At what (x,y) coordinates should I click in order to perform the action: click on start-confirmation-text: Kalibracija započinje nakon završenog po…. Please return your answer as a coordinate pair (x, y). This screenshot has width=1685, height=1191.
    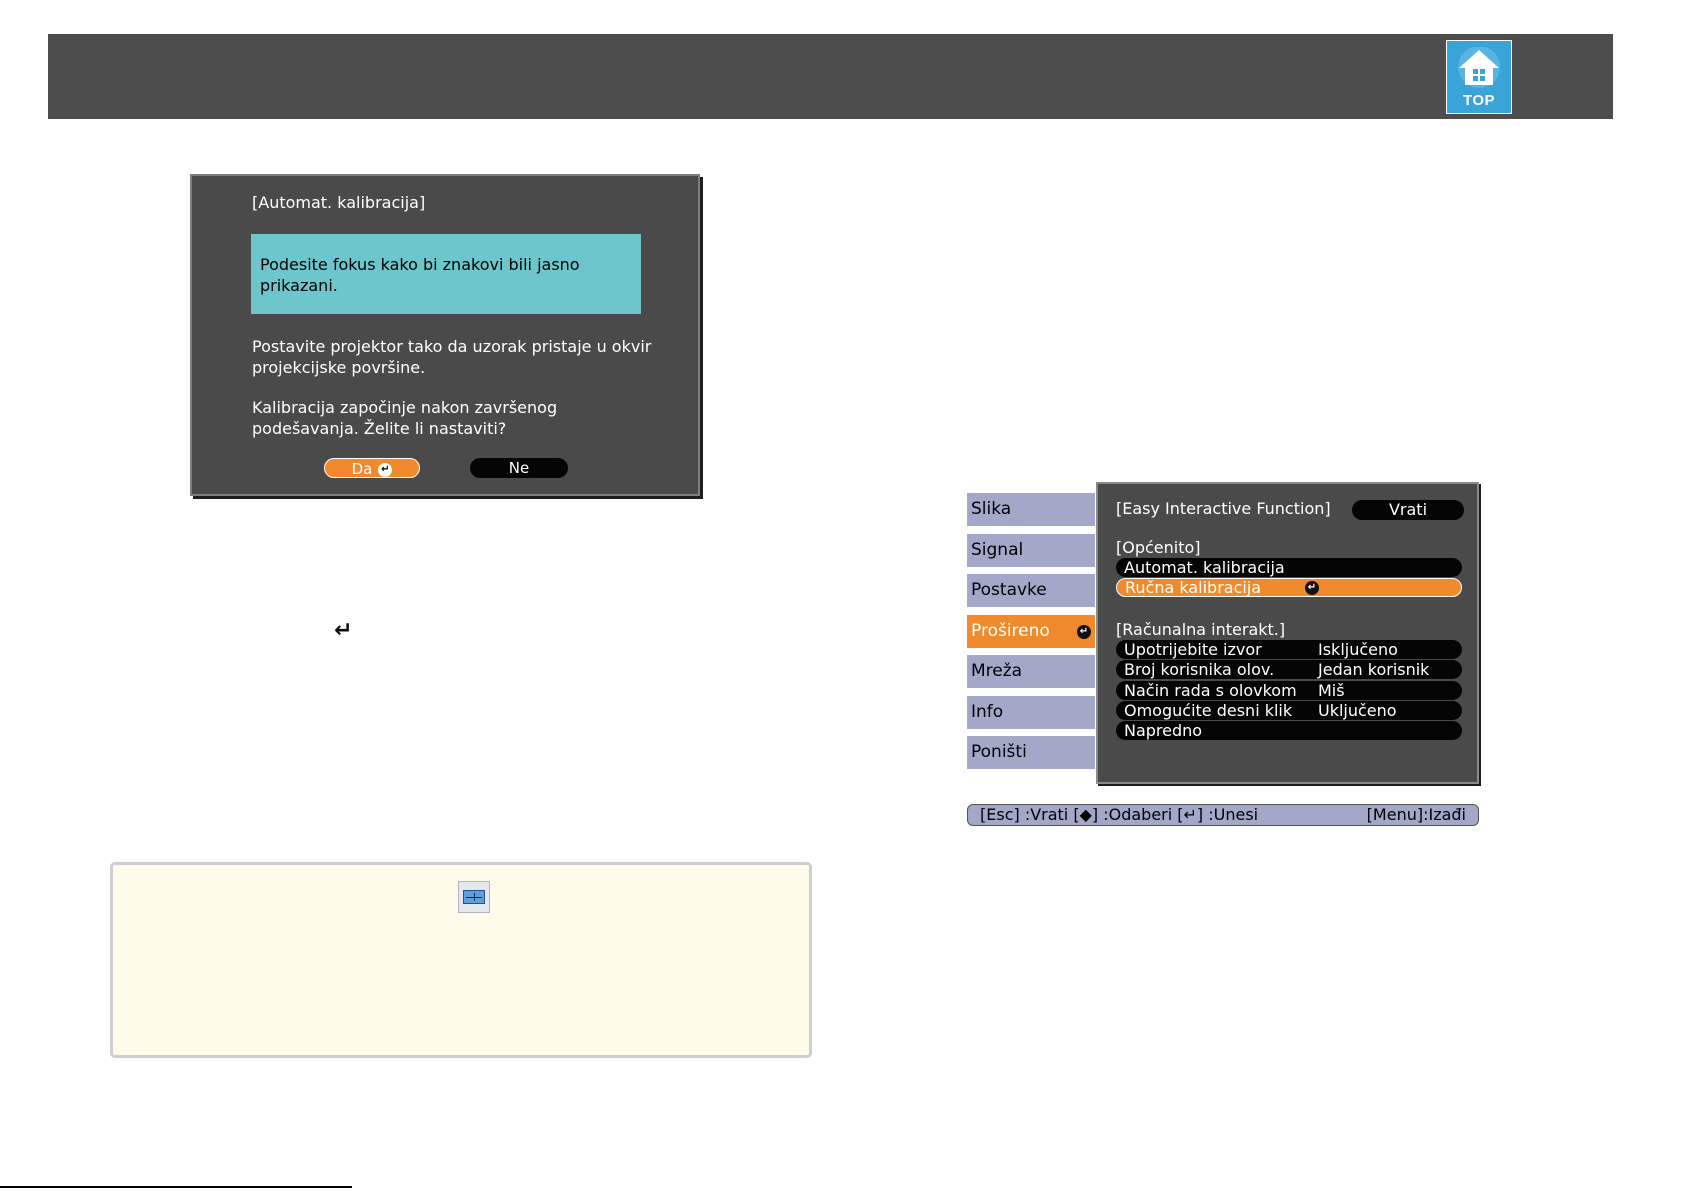
    Looking at the image, I should click on (405, 418).